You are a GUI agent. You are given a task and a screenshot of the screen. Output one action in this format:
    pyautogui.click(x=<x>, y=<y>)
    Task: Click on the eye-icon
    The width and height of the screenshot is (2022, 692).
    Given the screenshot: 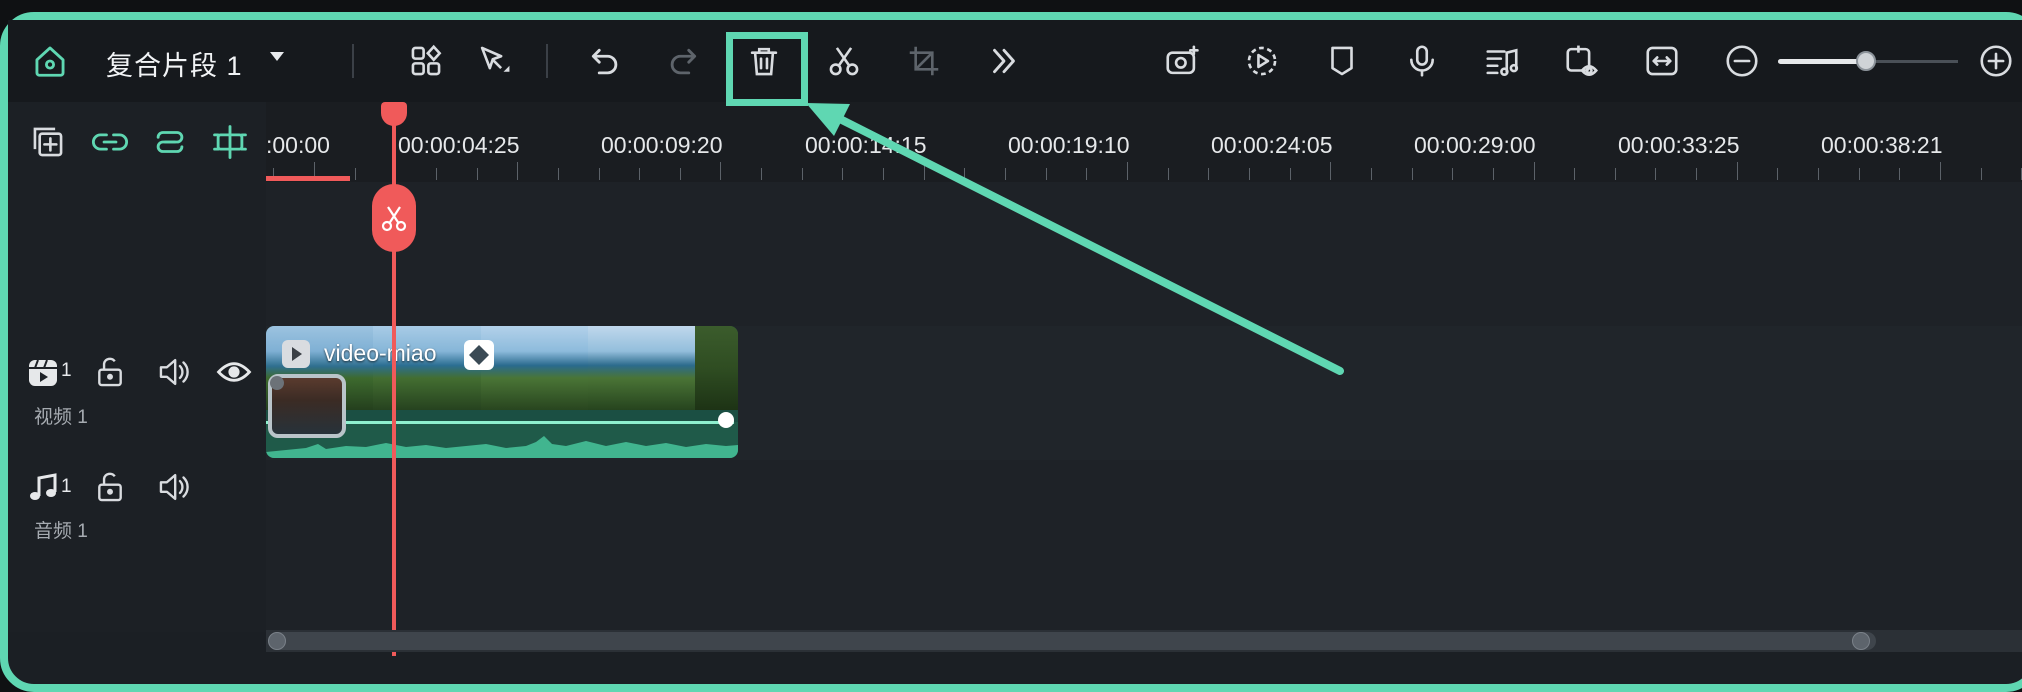 What is the action you would take?
    pyautogui.click(x=234, y=372)
    